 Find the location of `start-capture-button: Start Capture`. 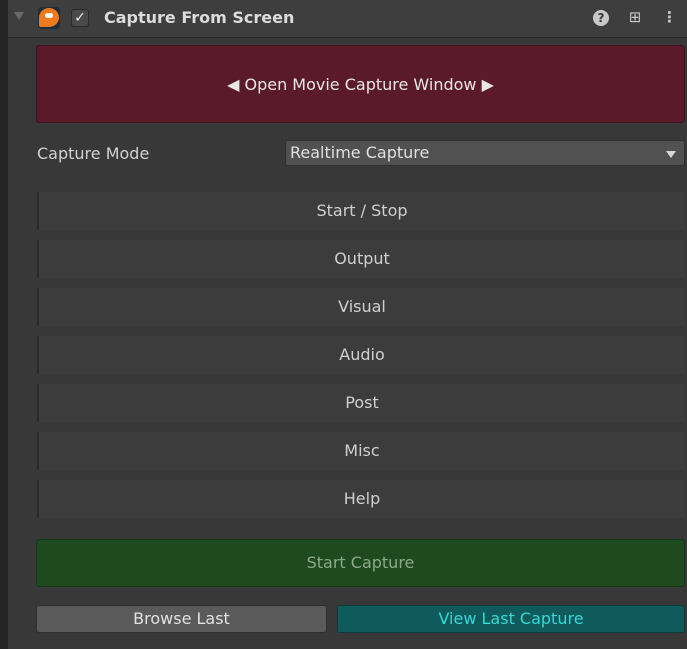

start-capture-button: Start Capture is located at coordinates (360, 563).